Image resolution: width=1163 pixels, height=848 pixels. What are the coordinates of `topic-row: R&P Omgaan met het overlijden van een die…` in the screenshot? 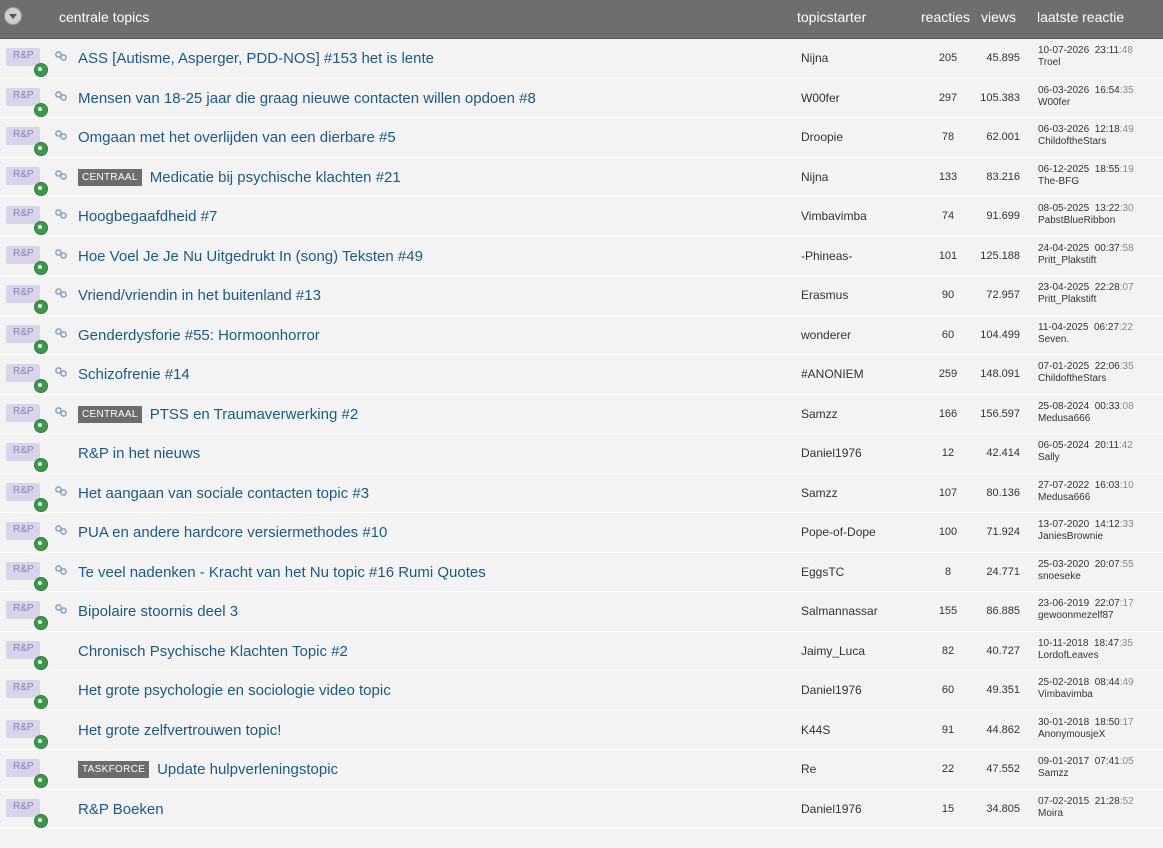 It's located at (581, 138).